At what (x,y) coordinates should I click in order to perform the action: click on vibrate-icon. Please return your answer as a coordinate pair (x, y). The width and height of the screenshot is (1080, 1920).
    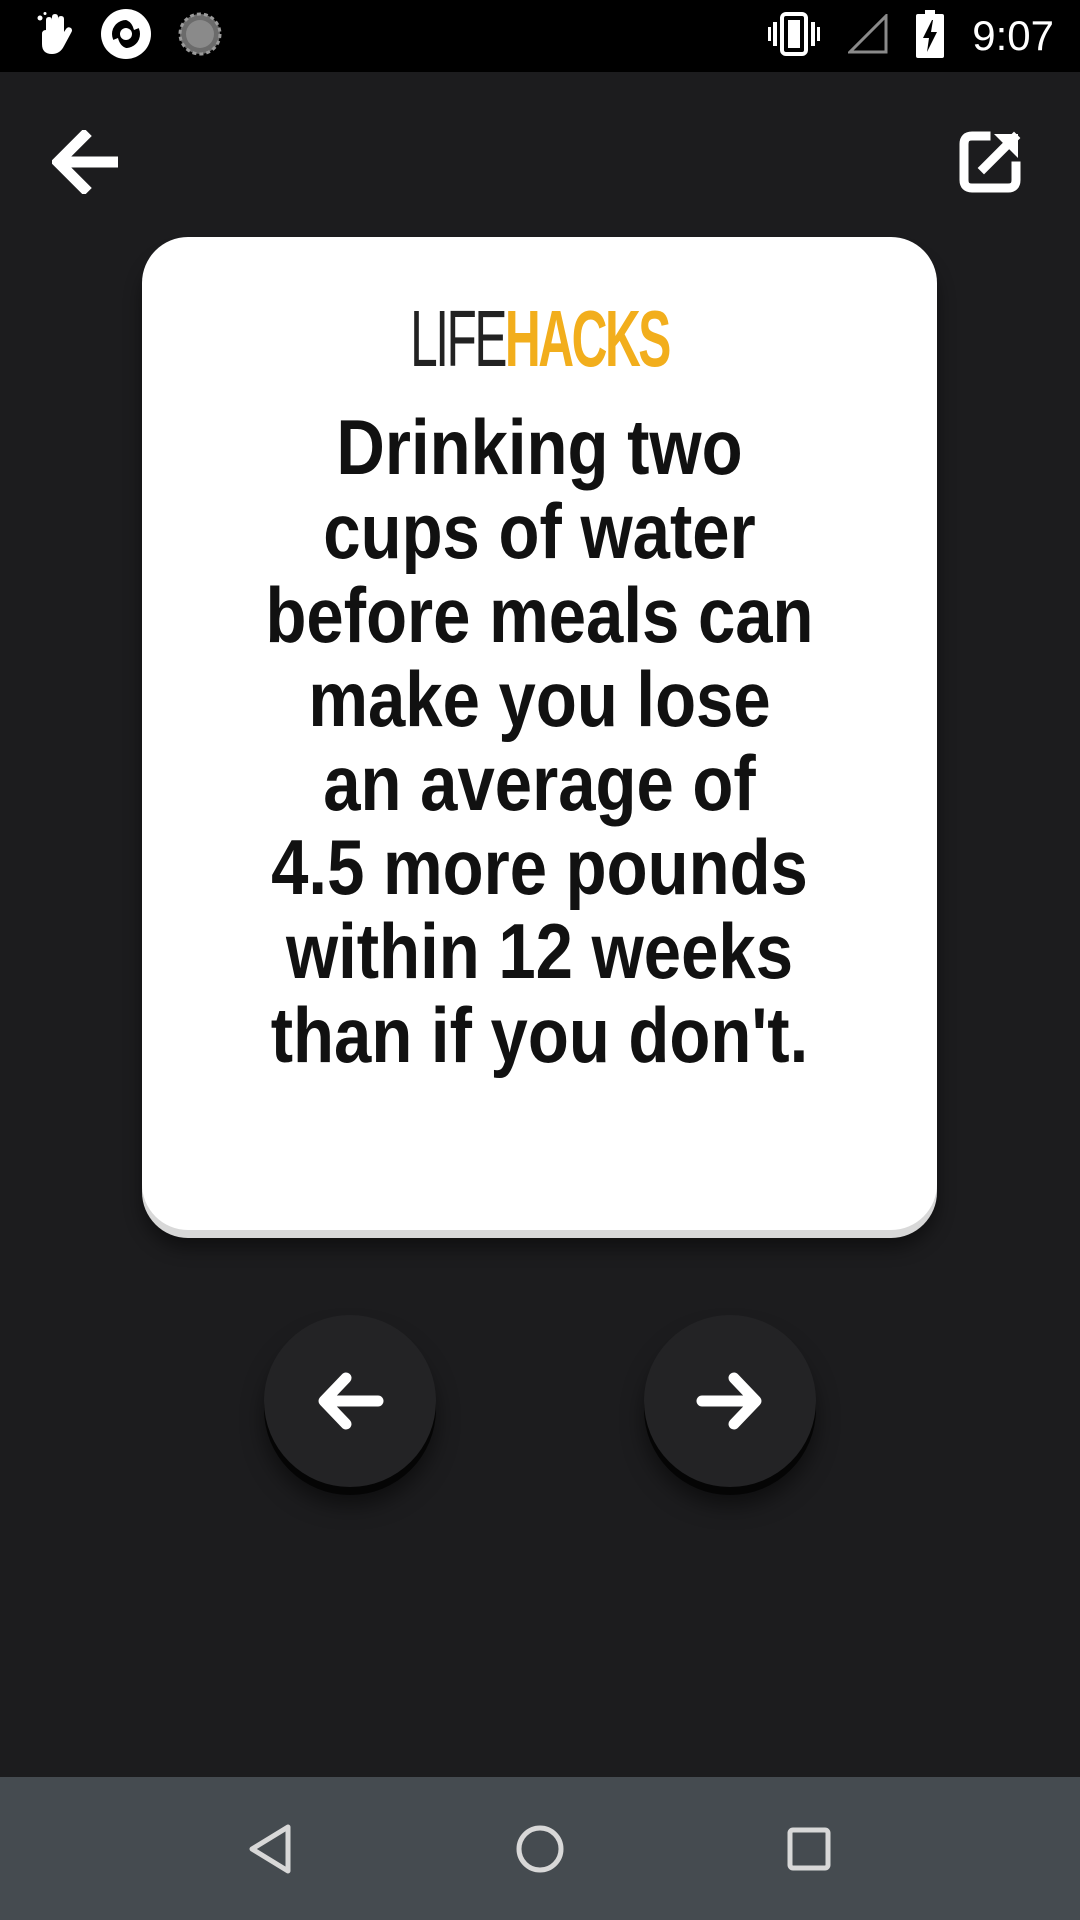
    Looking at the image, I should click on (794, 36).